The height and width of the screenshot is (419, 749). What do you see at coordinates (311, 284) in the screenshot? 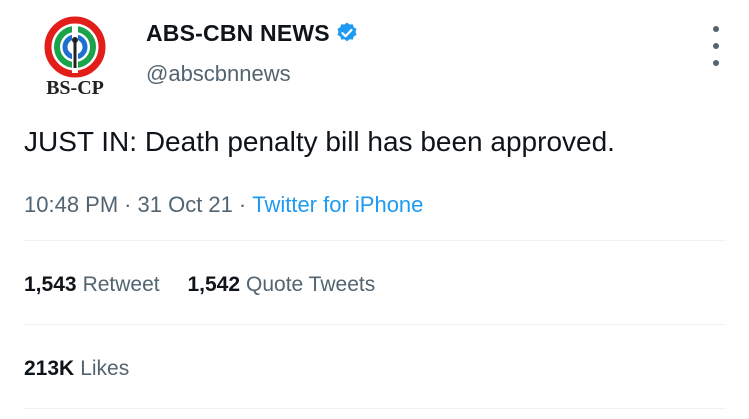
I see `quotes-label: Quote Tweets` at bounding box center [311, 284].